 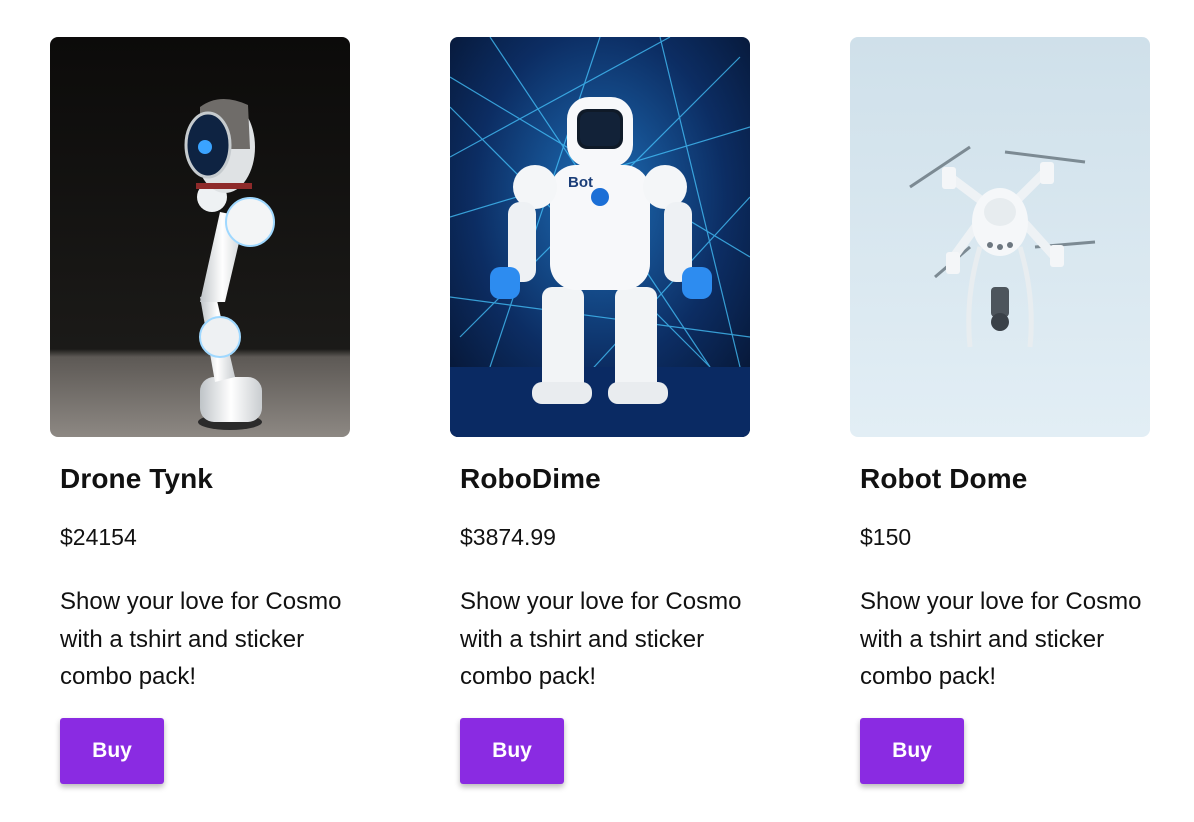 What do you see at coordinates (98, 537) in the screenshot?
I see `product-price: $24154` at bounding box center [98, 537].